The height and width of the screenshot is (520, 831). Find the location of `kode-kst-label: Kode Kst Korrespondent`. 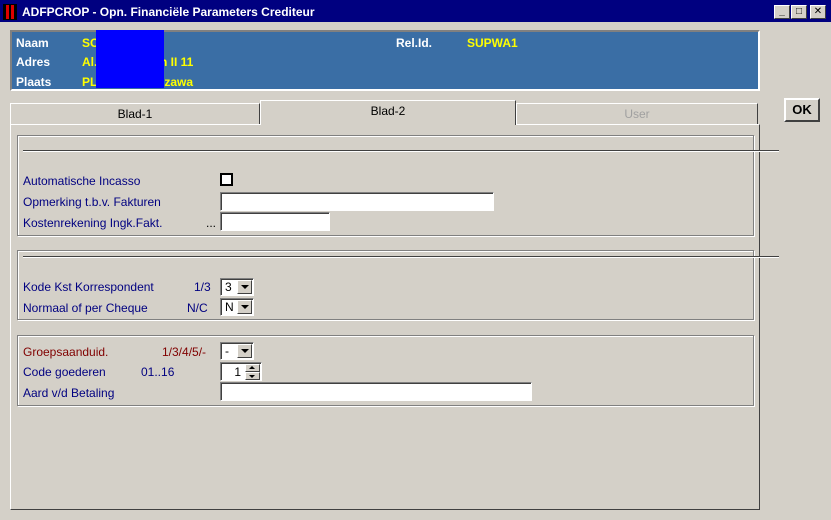

kode-kst-label: Kode Kst Korrespondent is located at coordinates (88, 287).